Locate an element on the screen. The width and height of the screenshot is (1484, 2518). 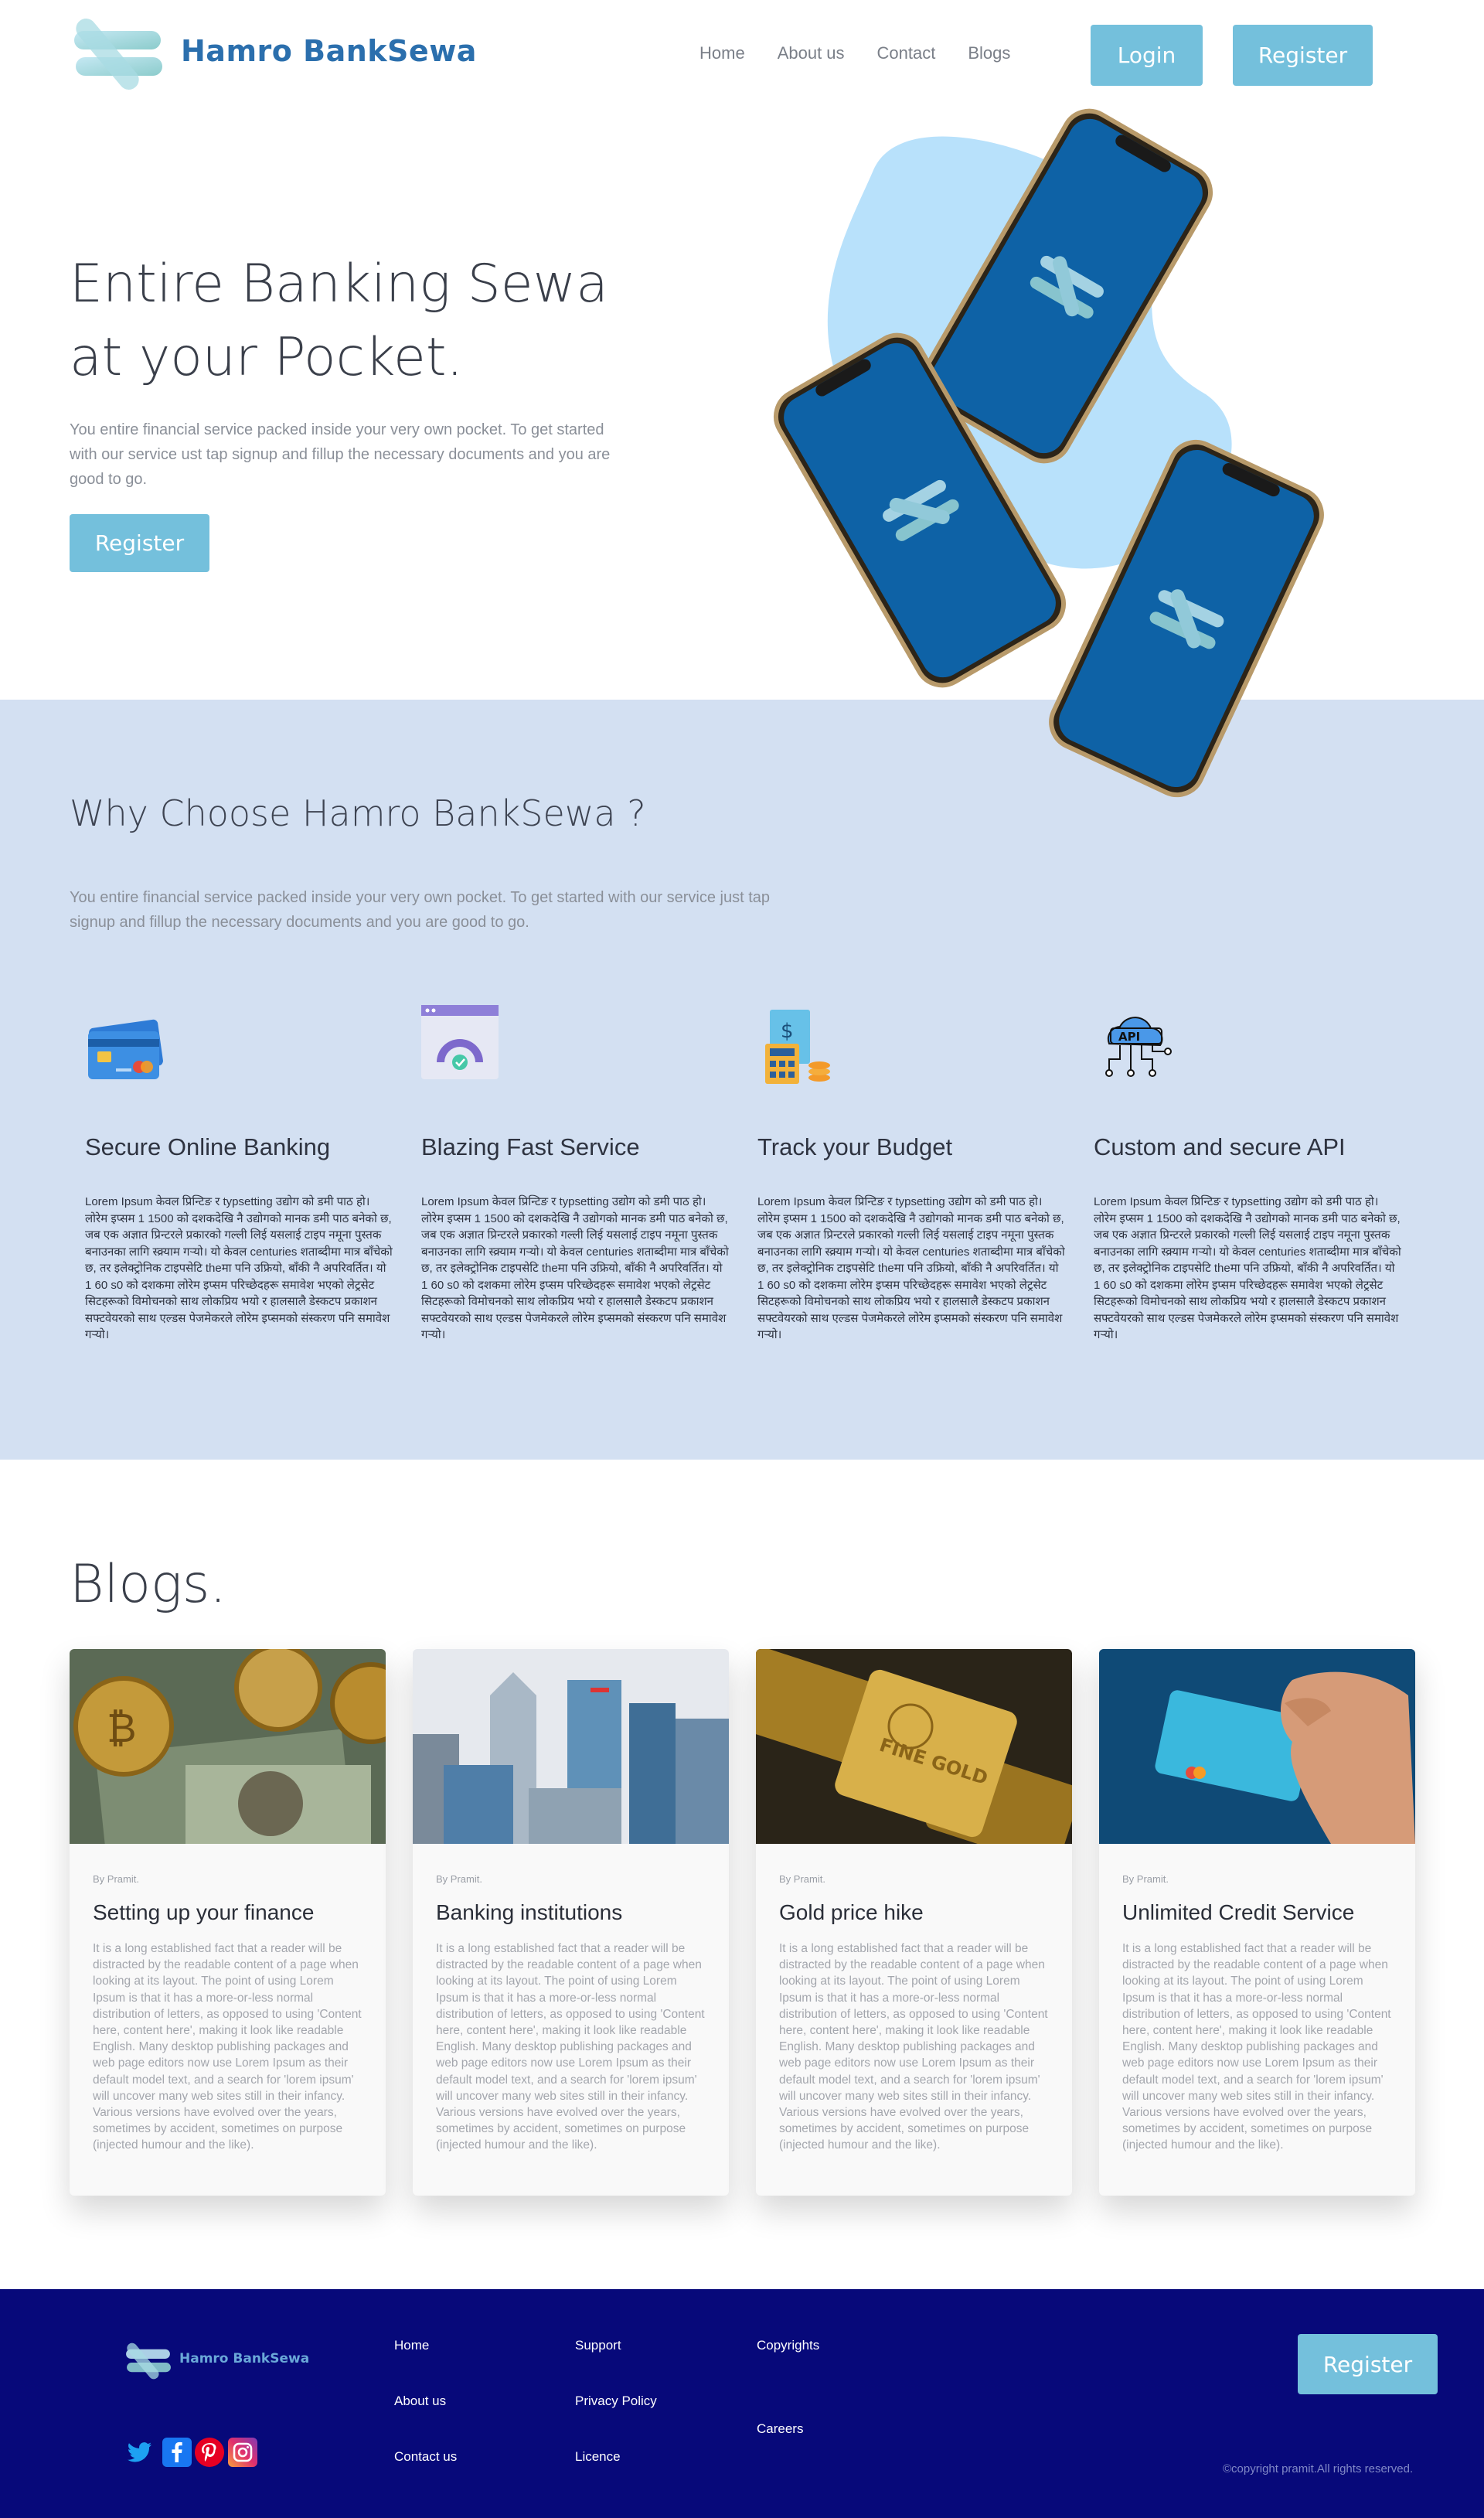
nav-about-link: About us is located at coordinates (811, 53).